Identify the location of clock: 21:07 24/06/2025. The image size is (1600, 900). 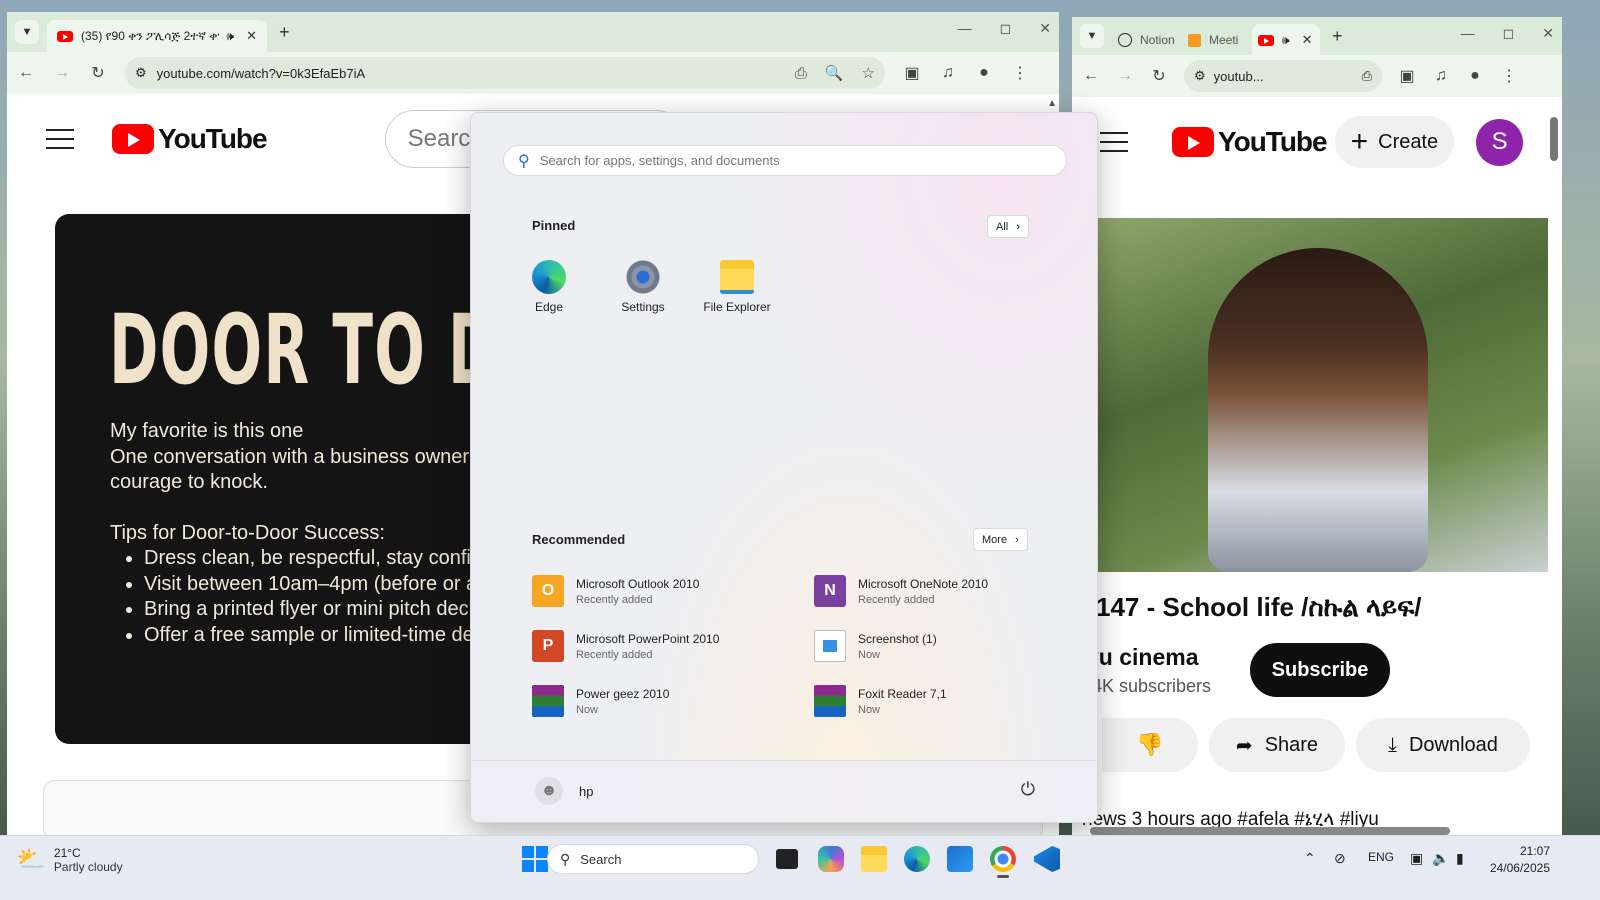
(1517, 859).